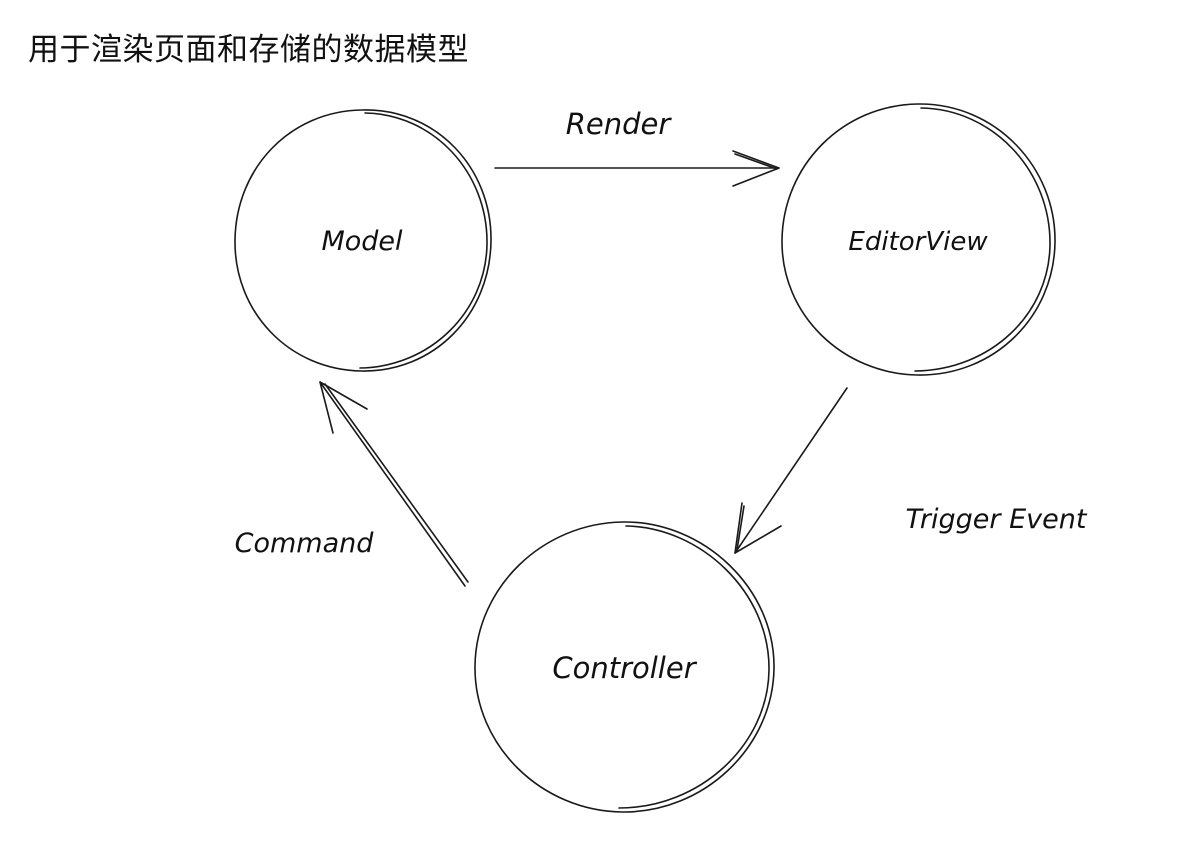  Describe the element at coordinates (791, 470) in the screenshot. I see `trigger-event-arrow` at that location.